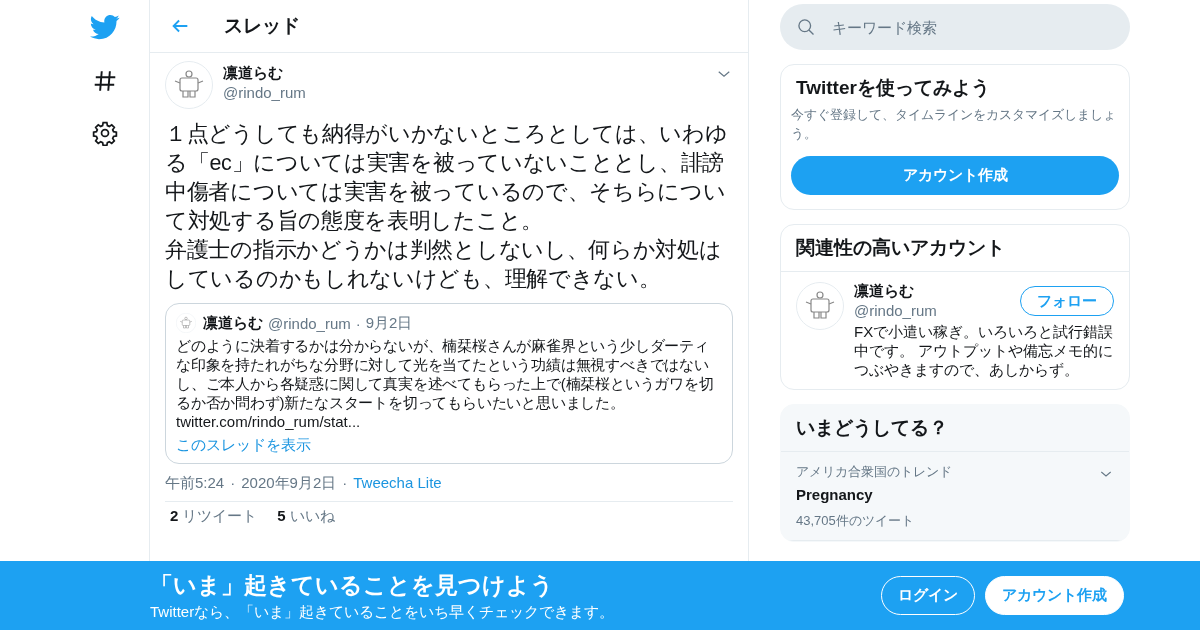 The width and height of the screenshot is (1200, 630). I want to click on quote-user-handle: @rindo_rum, so click(309, 323).